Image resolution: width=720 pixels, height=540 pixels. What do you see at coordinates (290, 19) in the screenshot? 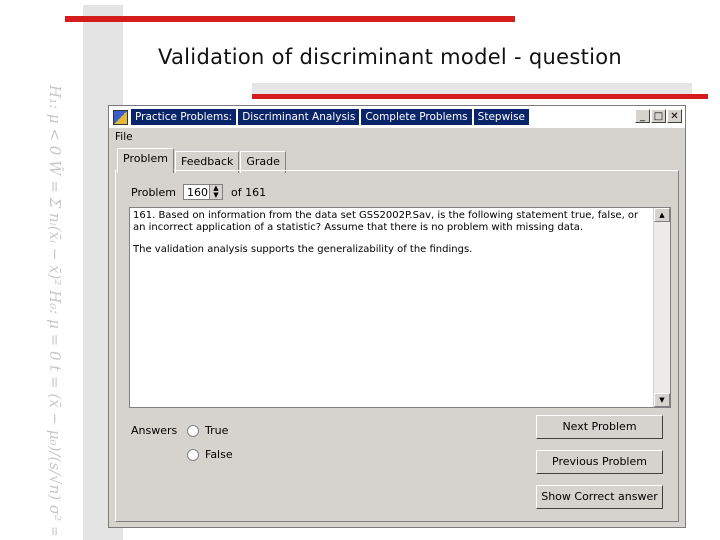
I see `decorative-red-line-top` at bounding box center [290, 19].